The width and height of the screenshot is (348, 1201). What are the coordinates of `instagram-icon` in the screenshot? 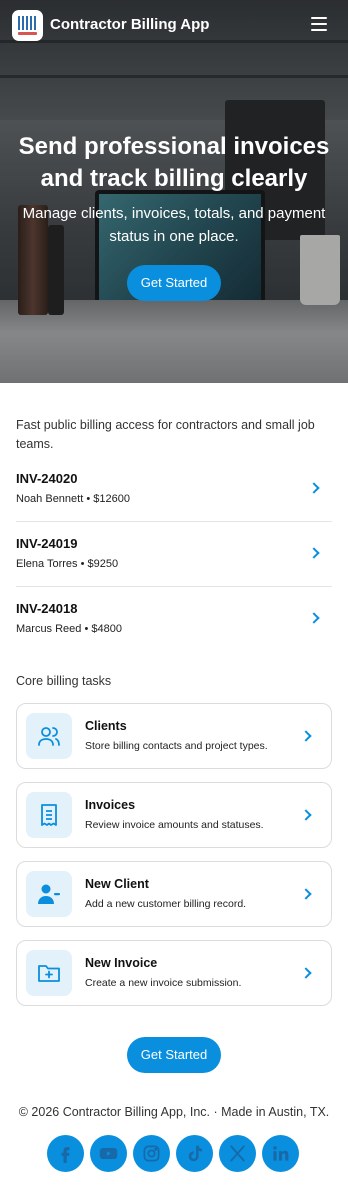 It's located at (151, 1153).